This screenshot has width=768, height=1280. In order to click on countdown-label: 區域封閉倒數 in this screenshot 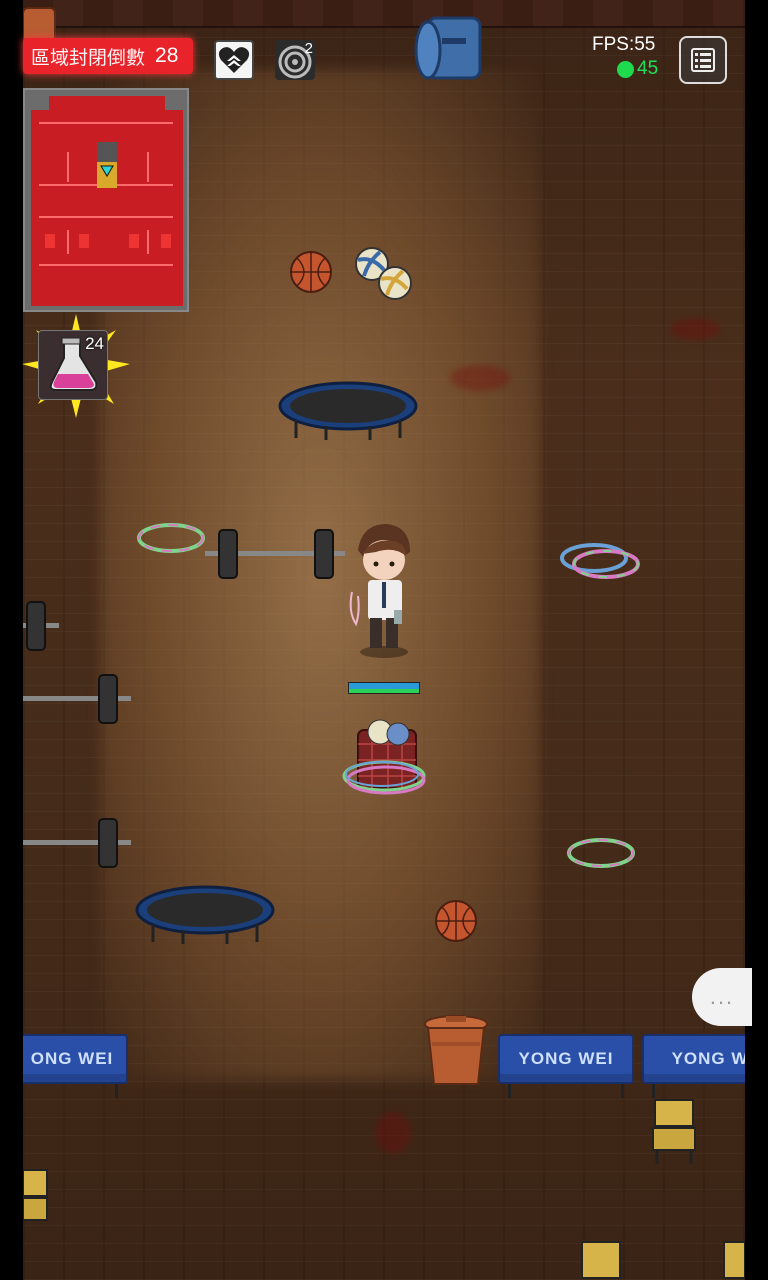, I will do `click(88, 58)`.